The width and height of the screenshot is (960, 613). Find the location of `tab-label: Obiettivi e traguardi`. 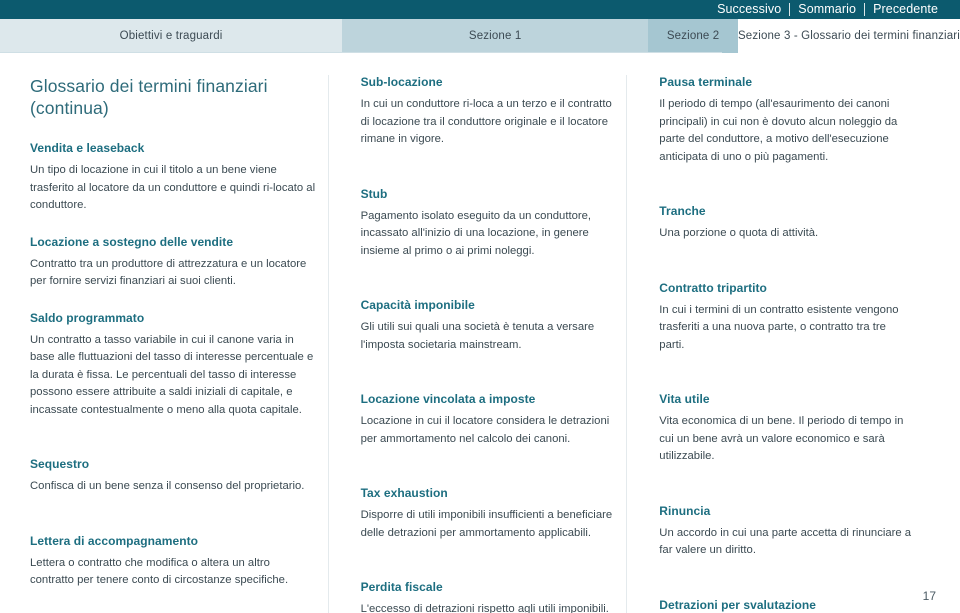

tab-label: Obiettivi e traguardi is located at coordinates (171, 36).